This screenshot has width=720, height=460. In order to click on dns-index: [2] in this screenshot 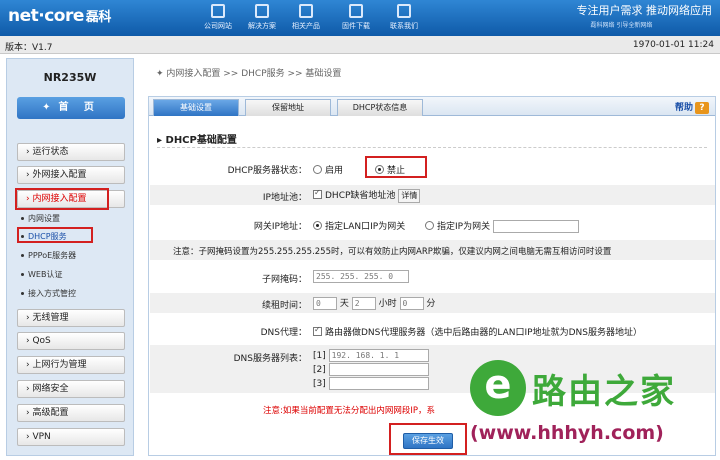, I will do `click(319, 370)`.